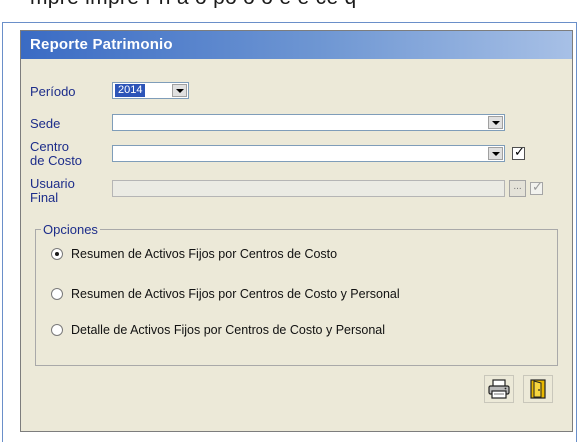  What do you see at coordinates (308, 122) in the screenshot?
I see `sede-select` at bounding box center [308, 122].